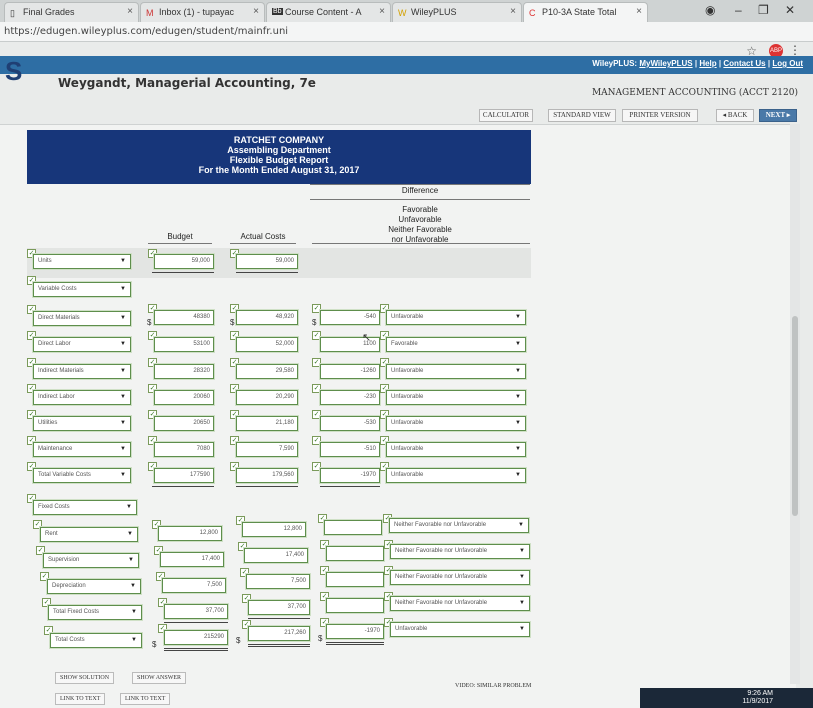 This screenshot has height=708, width=813. I want to click on video-similar-problem-link: VIDEO: SIMILAR PROBLEM, so click(493, 686).